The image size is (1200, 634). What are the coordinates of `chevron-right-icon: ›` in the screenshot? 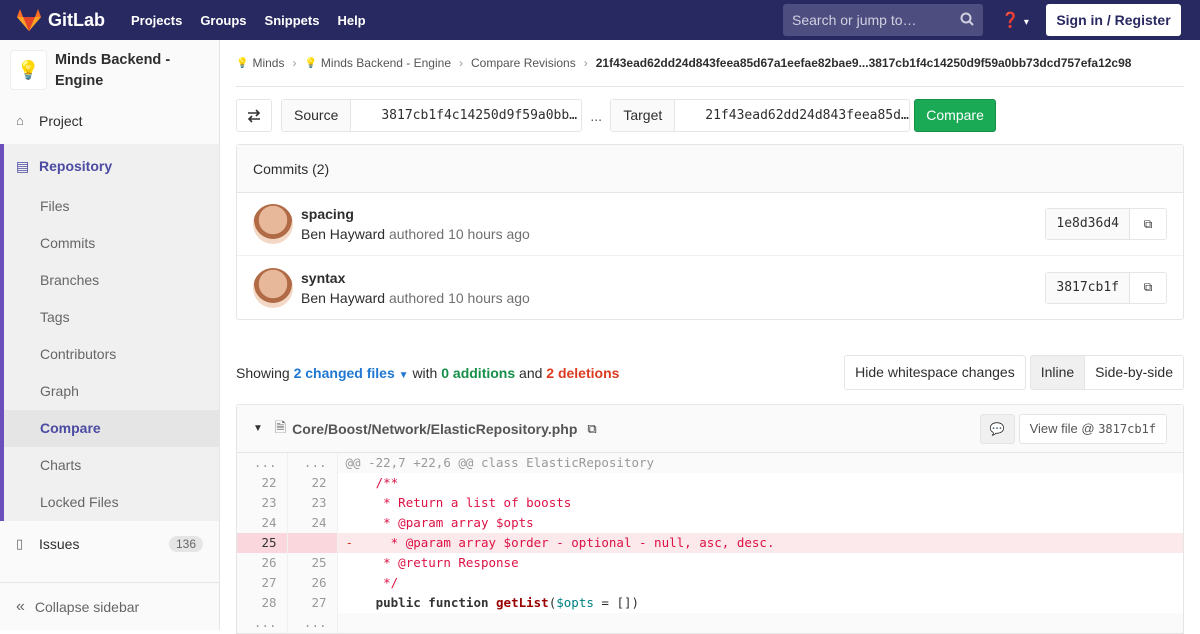 It's located at (294, 63).